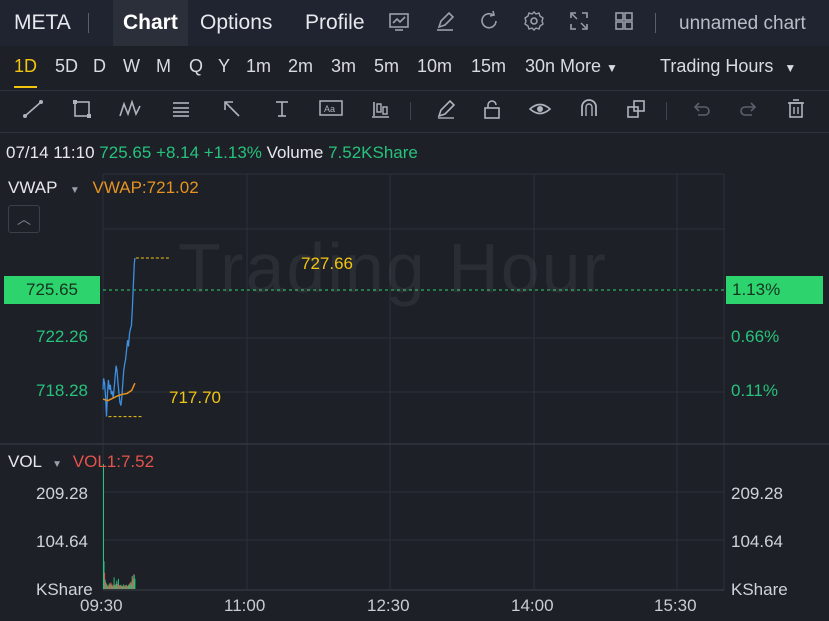  I want to click on high-annotation: 727.66, so click(327, 263).